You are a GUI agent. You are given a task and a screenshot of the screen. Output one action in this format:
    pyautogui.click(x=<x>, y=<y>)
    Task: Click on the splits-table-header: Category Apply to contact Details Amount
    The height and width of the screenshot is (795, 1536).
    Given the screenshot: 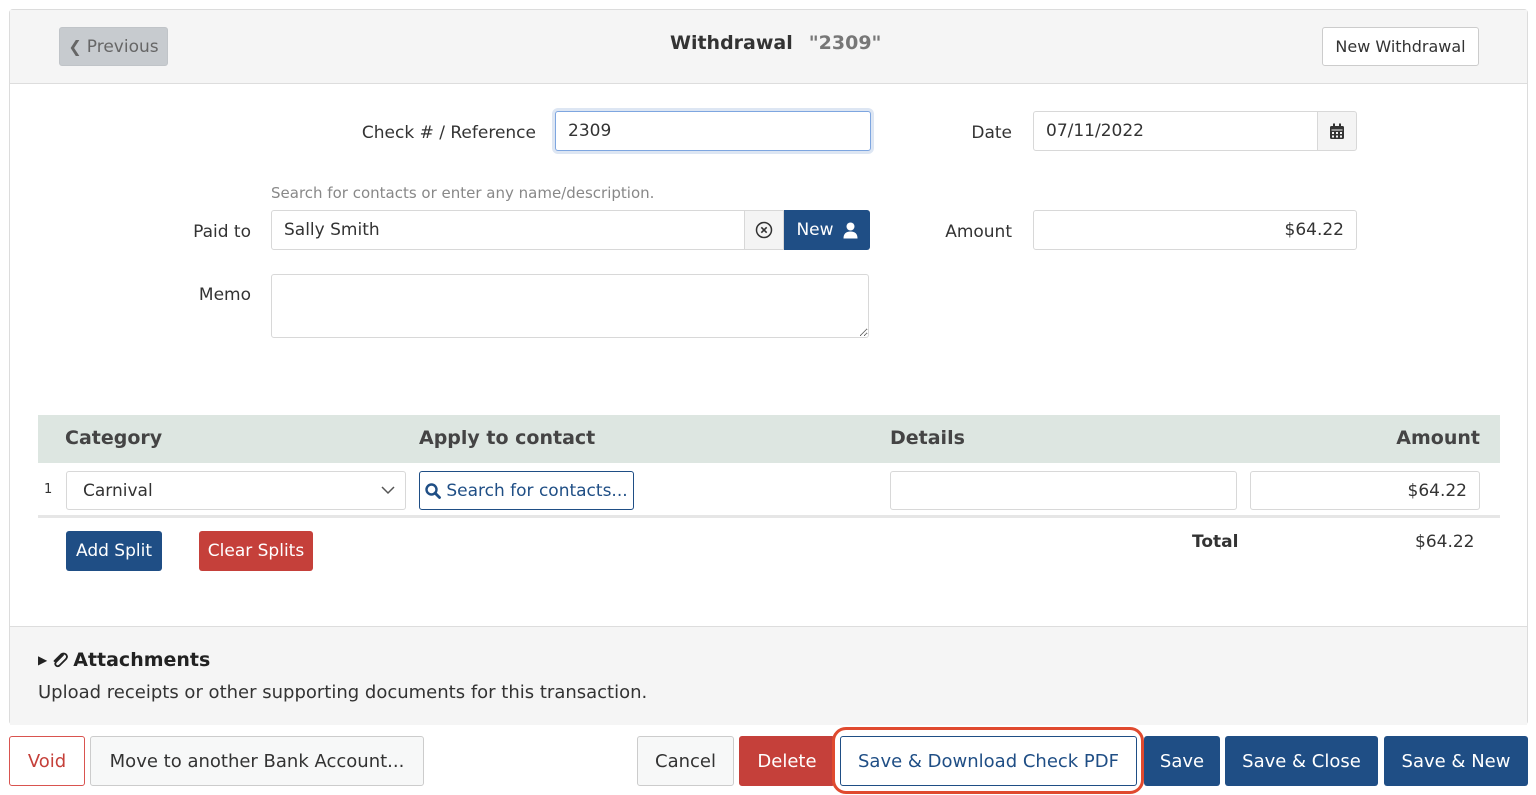 What is the action you would take?
    pyautogui.click(x=769, y=439)
    